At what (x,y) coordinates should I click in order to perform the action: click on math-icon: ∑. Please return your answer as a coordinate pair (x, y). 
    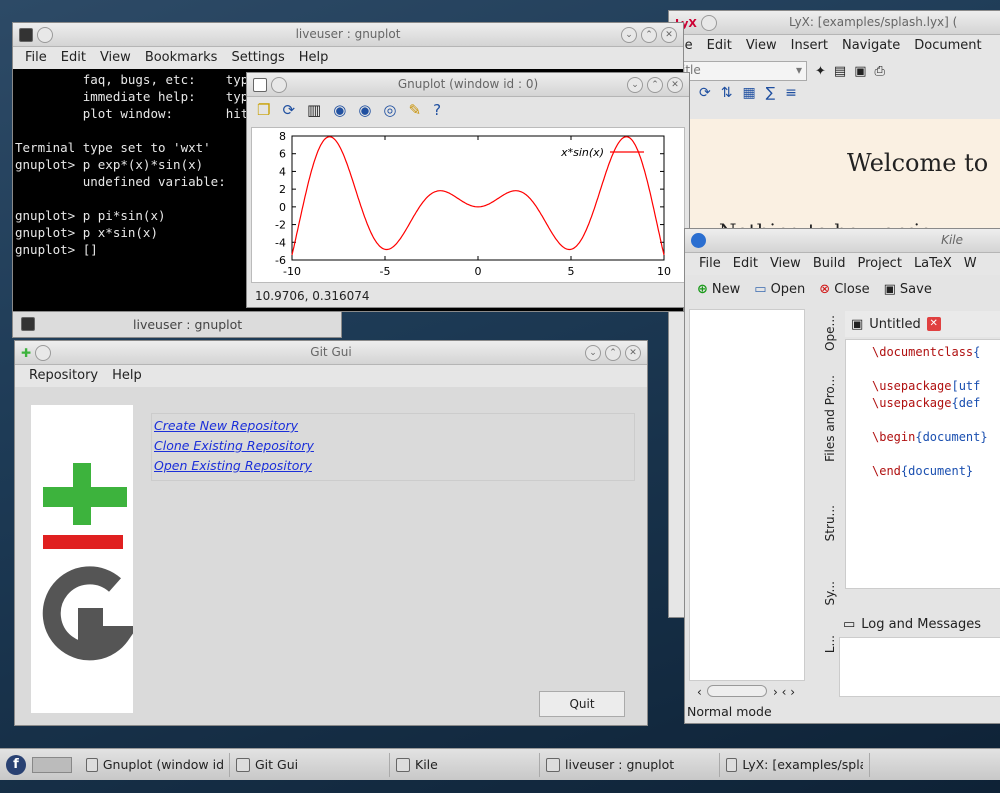
    Looking at the image, I should click on (770, 98).